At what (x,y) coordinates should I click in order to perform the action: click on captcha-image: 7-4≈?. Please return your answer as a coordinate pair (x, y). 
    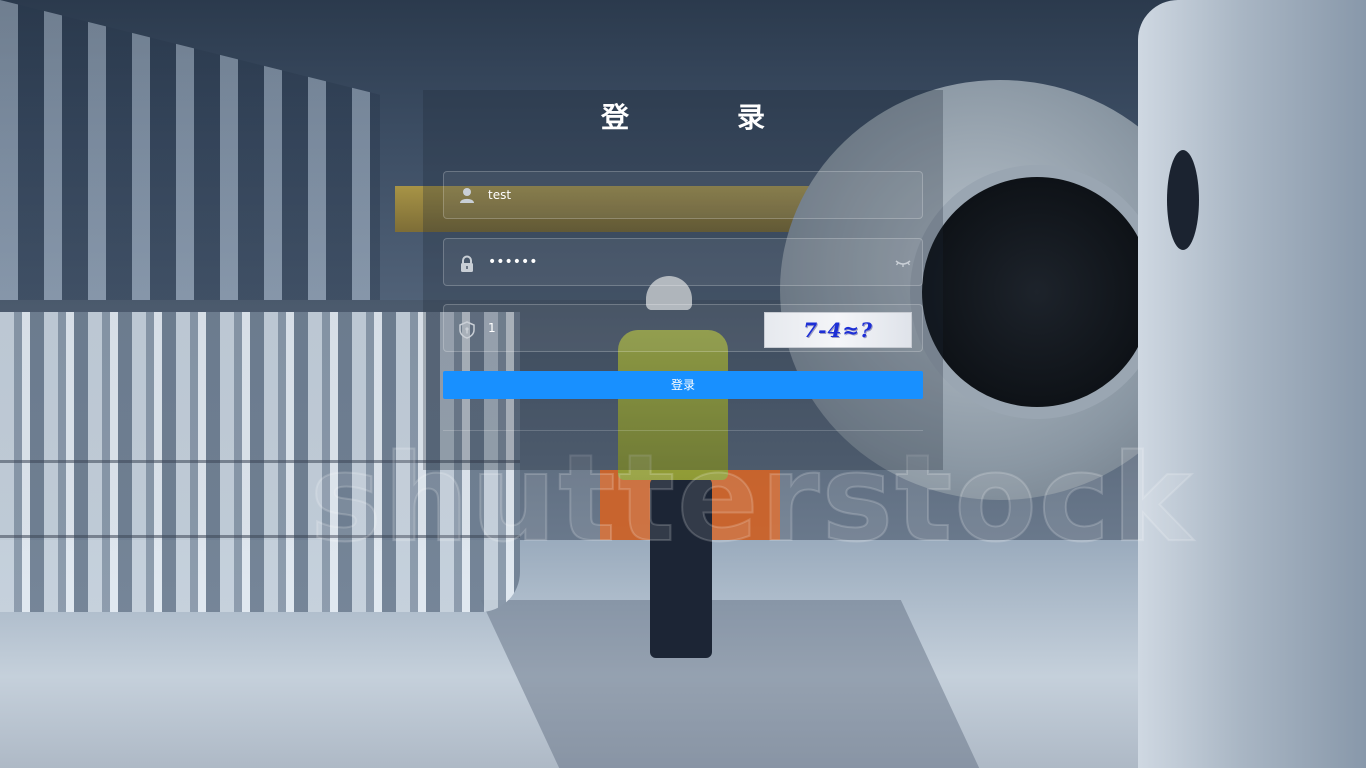
    Looking at the image, I should click on (838, 330).